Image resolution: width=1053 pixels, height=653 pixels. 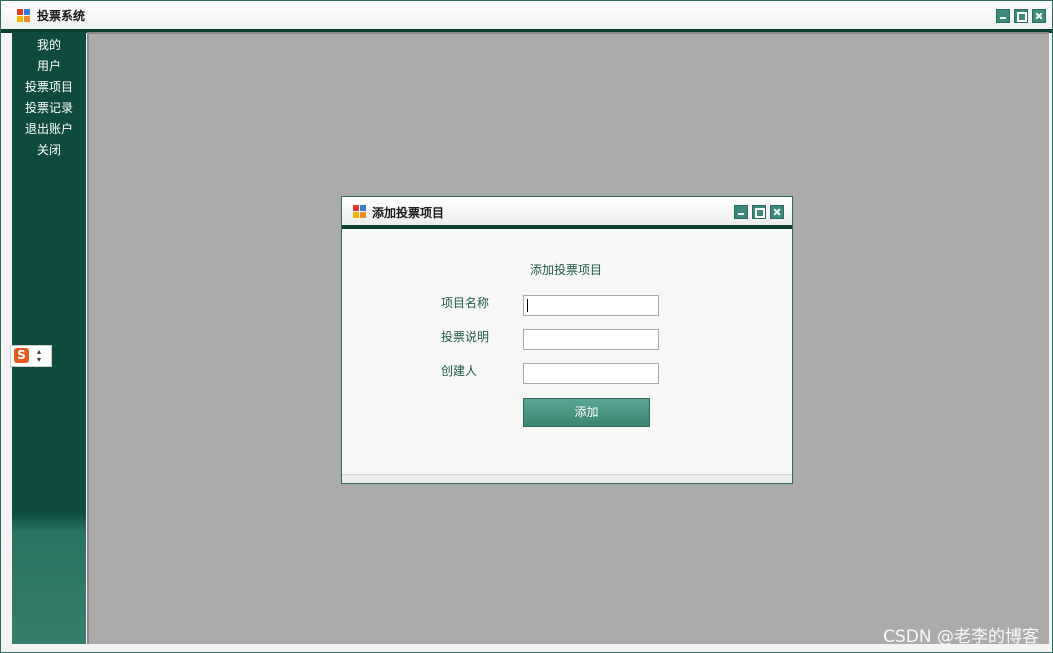 I want to click on dialog-footer, so click(x=567, y=478).